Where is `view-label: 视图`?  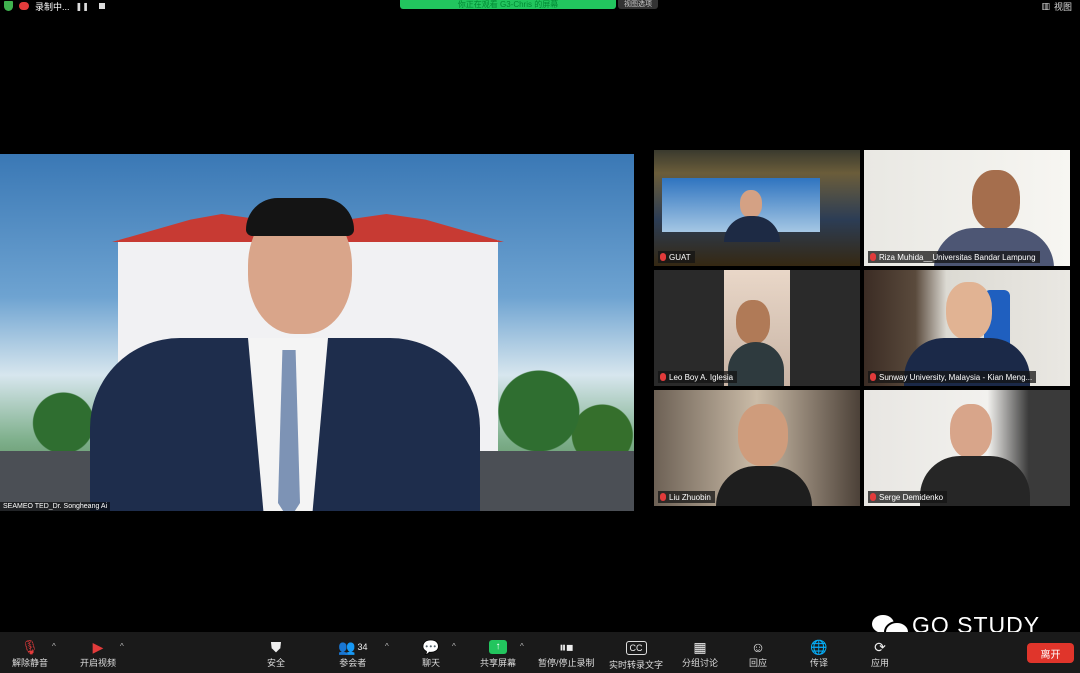 view-label: 视图 is located at coordinates (1062, 6).